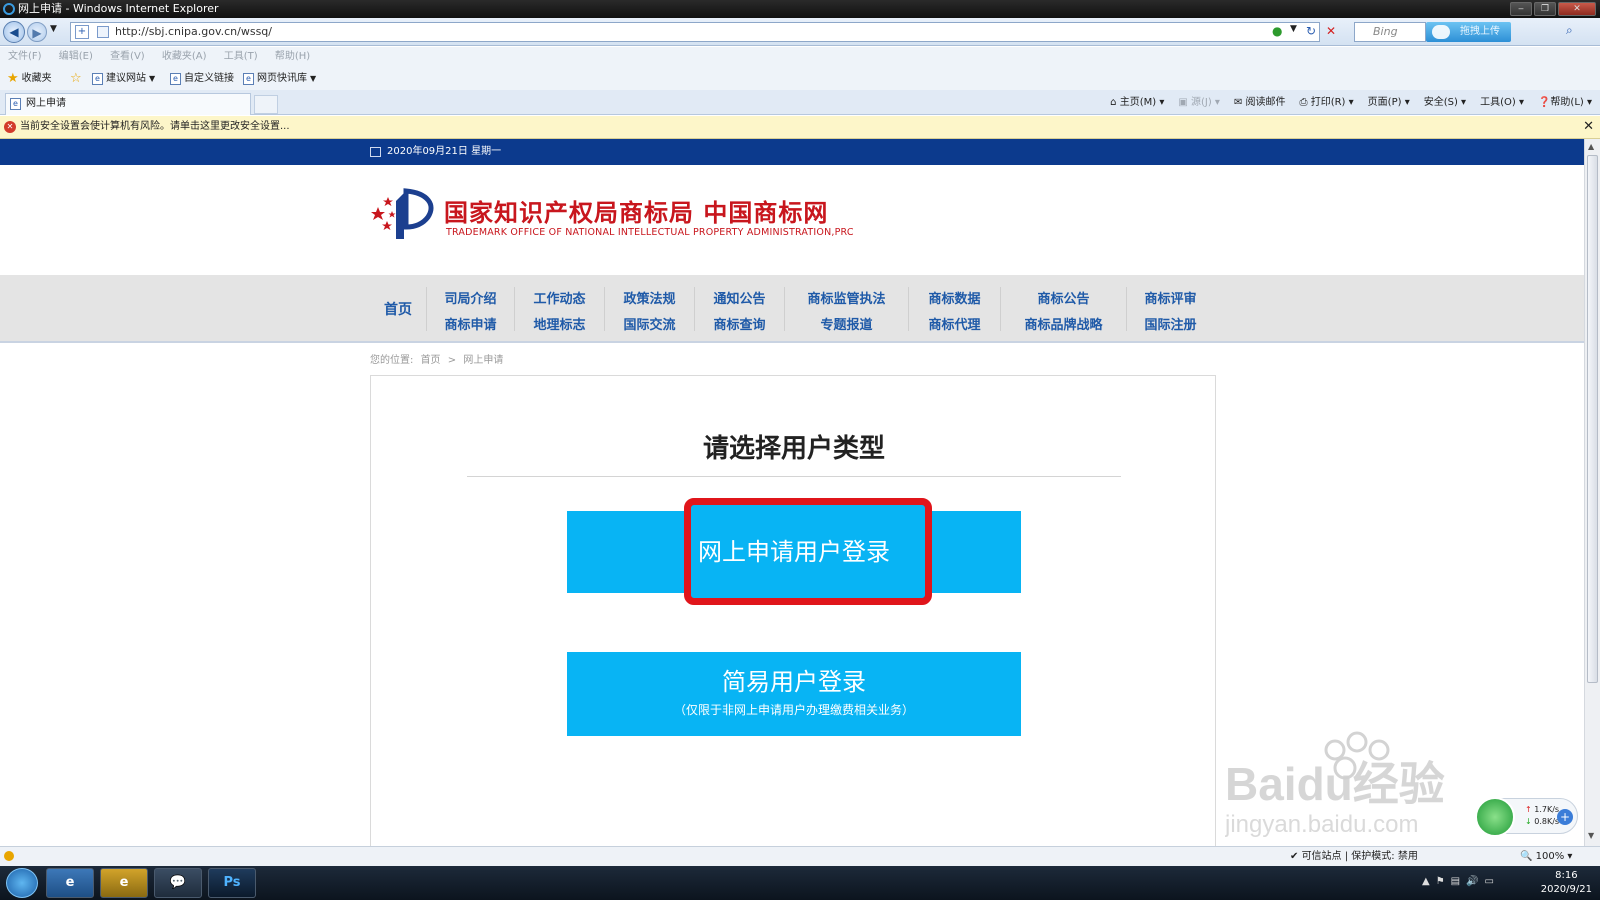  Describe the element at coordinates (1566, 883) in the screenshot. I see `system-clock: 8:16 2020/9/21` at that location.